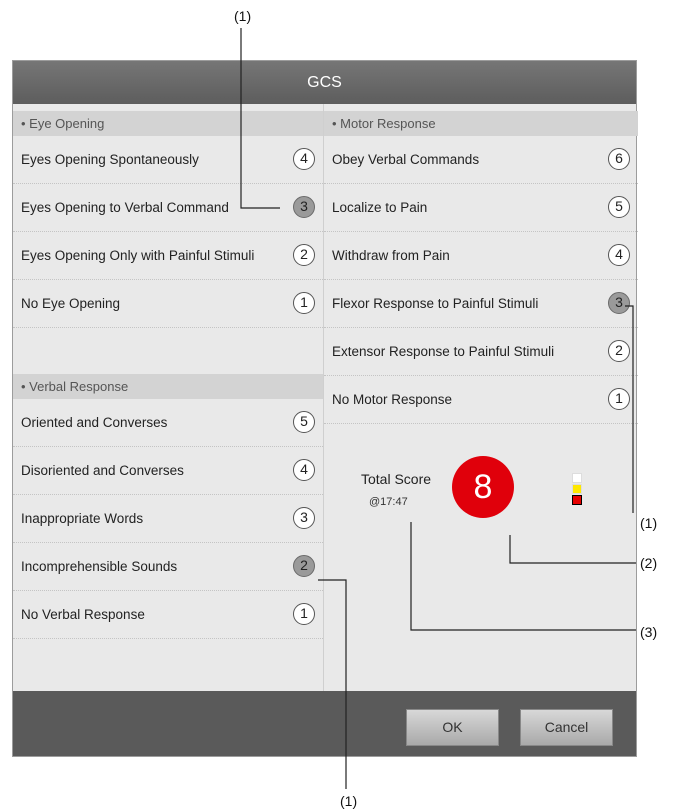  What do you see at coordinates (523, 576) in the screenshot?
I see `callout-line-time` at bounding box center [523, 576].